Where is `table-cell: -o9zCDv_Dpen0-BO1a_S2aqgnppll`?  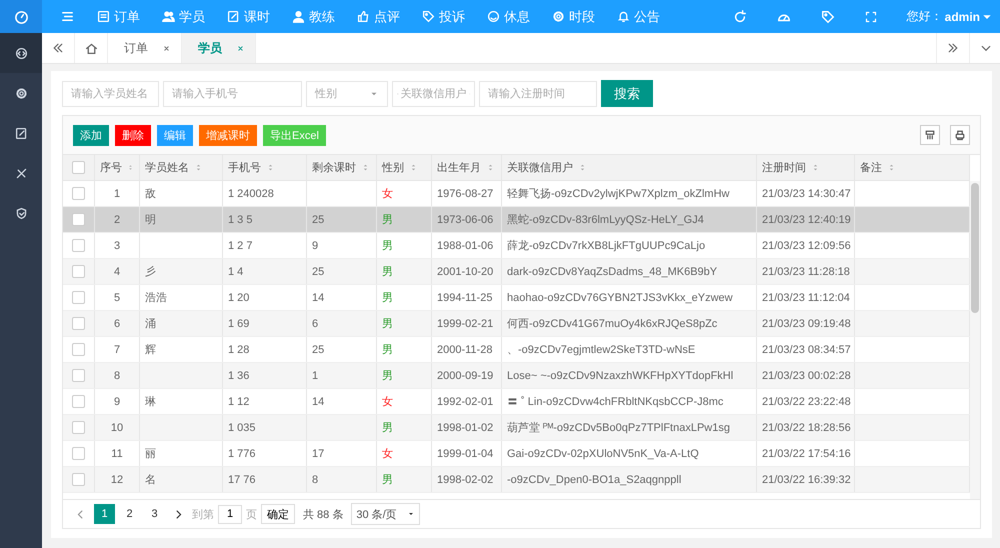 table-cell: -o9zCDv_Dpen0-BO1a_S2aqgnppll is located at coordinates (594, 480).